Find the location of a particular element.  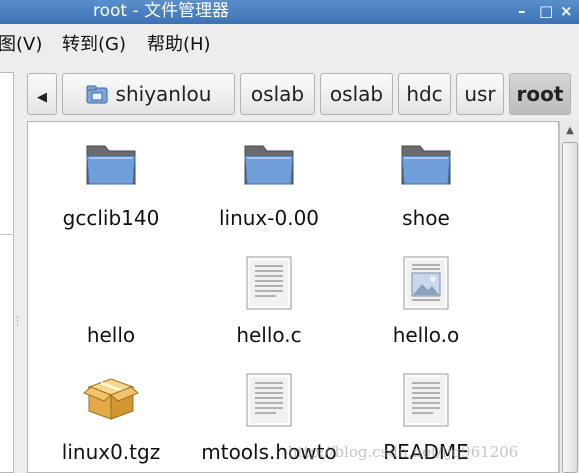

crumb-label: usr is located at coordinates (480, 94).